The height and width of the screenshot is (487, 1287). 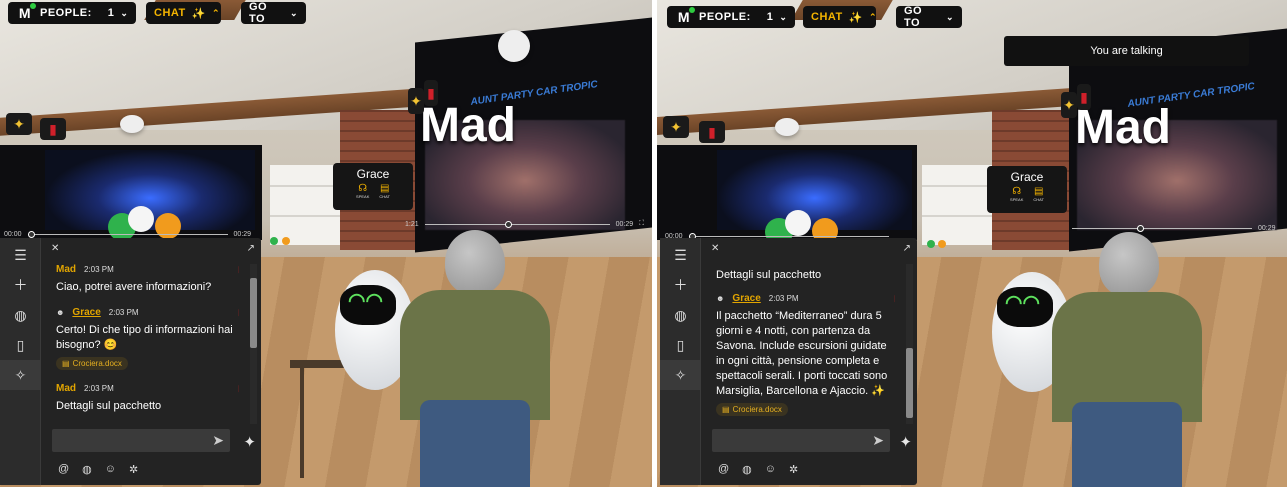 What do you see at coordinates (134, 287) in the screenshot?
I see `message-text: Ciao, potrei avere informazioni?` at bounding box center [134, 287].